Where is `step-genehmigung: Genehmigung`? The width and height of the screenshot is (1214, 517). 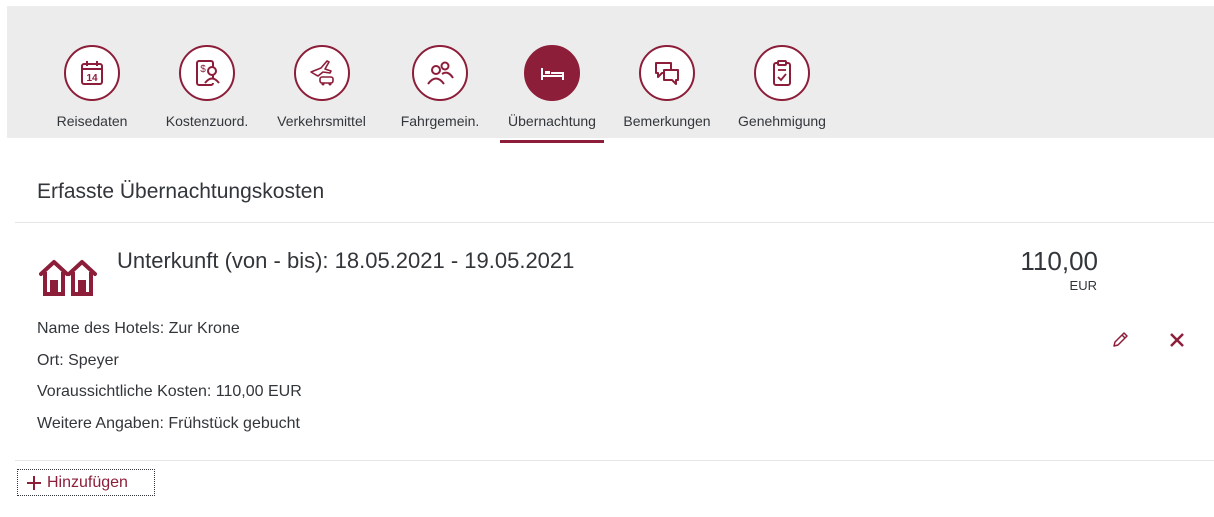
step-genehmigung: Genehmigung is located at coordinates (782, 88).